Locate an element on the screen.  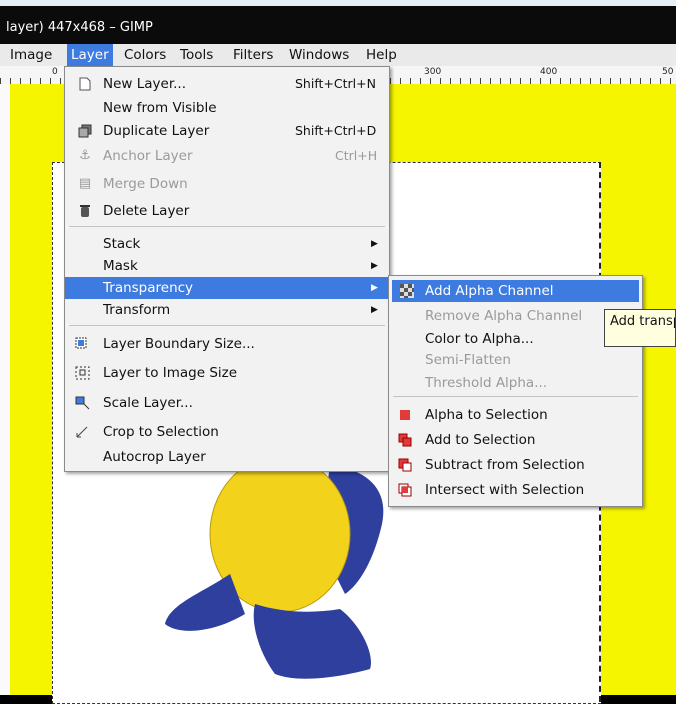
menu-windows: Windows is located at coordinates (319, 55).